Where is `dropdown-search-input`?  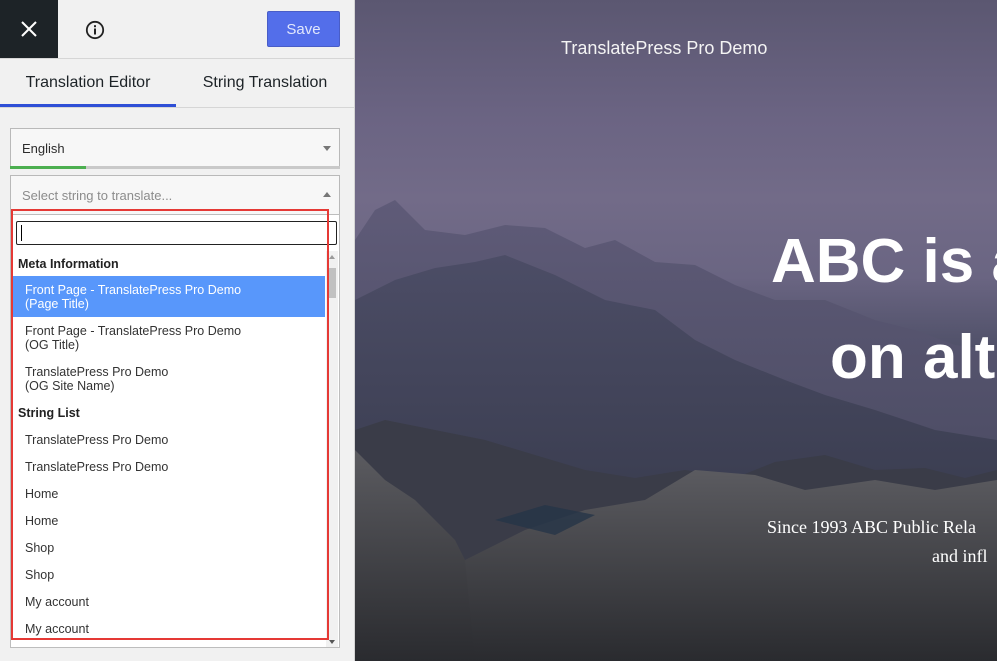
dropdown-search-input is located at coordinates (176, 233).